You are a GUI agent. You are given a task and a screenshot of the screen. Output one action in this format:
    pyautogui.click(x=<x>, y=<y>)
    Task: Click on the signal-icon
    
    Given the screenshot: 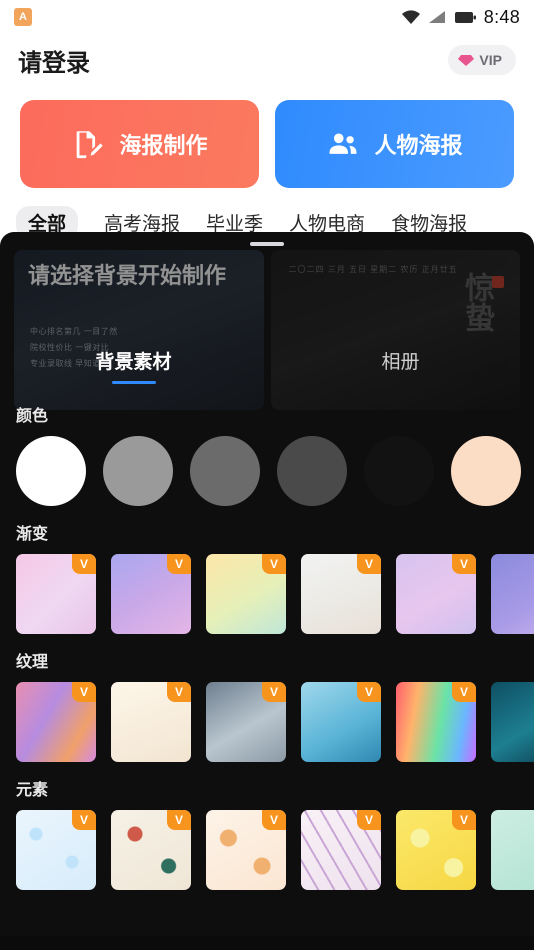 What is the action you would take?
    pyautogui.click(x=438, y=17)
    